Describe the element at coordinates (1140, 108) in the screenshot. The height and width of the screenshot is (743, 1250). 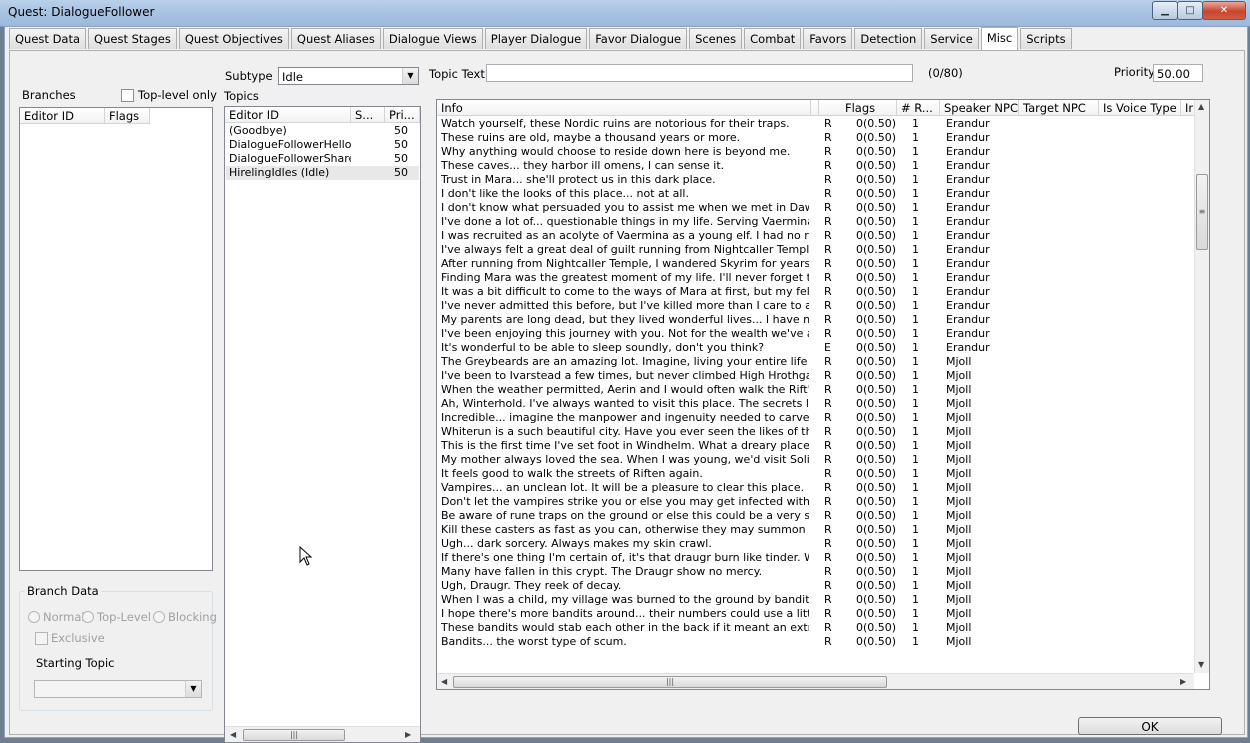
I see `info-col-voice-type: Is Voice Type` at that location.